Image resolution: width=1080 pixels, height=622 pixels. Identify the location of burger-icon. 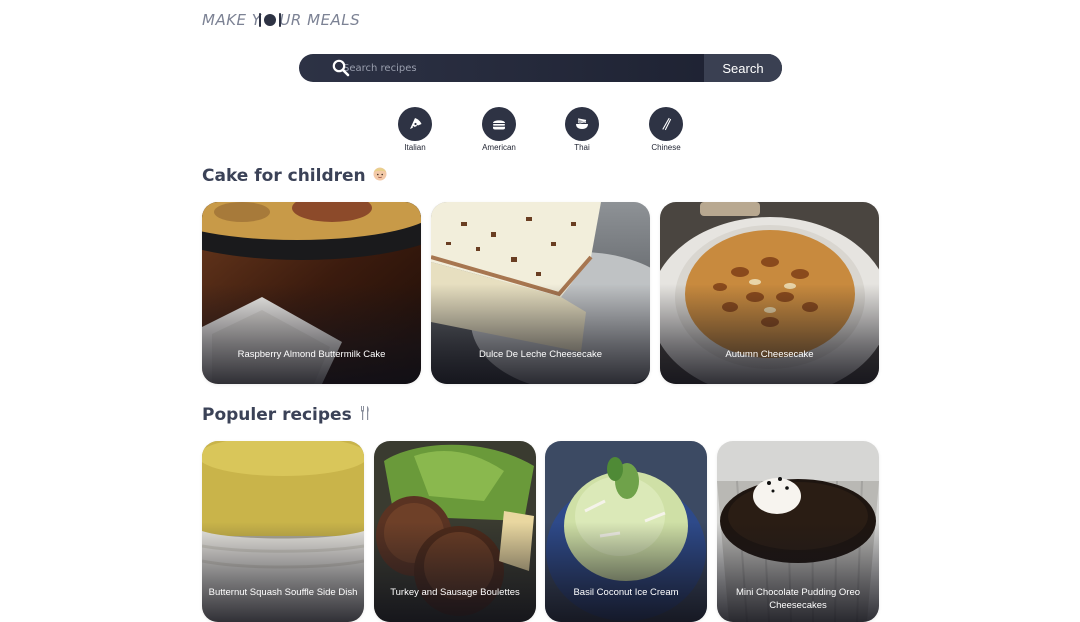
(499, 124).